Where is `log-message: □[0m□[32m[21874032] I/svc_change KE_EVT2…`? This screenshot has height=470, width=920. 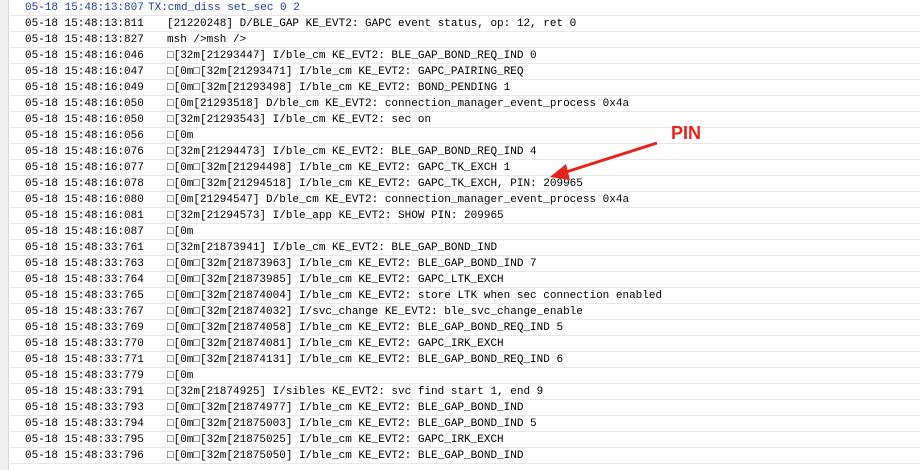 log-message: □[0m□[32m[21874032] I/svc_change KE_EVT2… is located at coordinates (375, 312).